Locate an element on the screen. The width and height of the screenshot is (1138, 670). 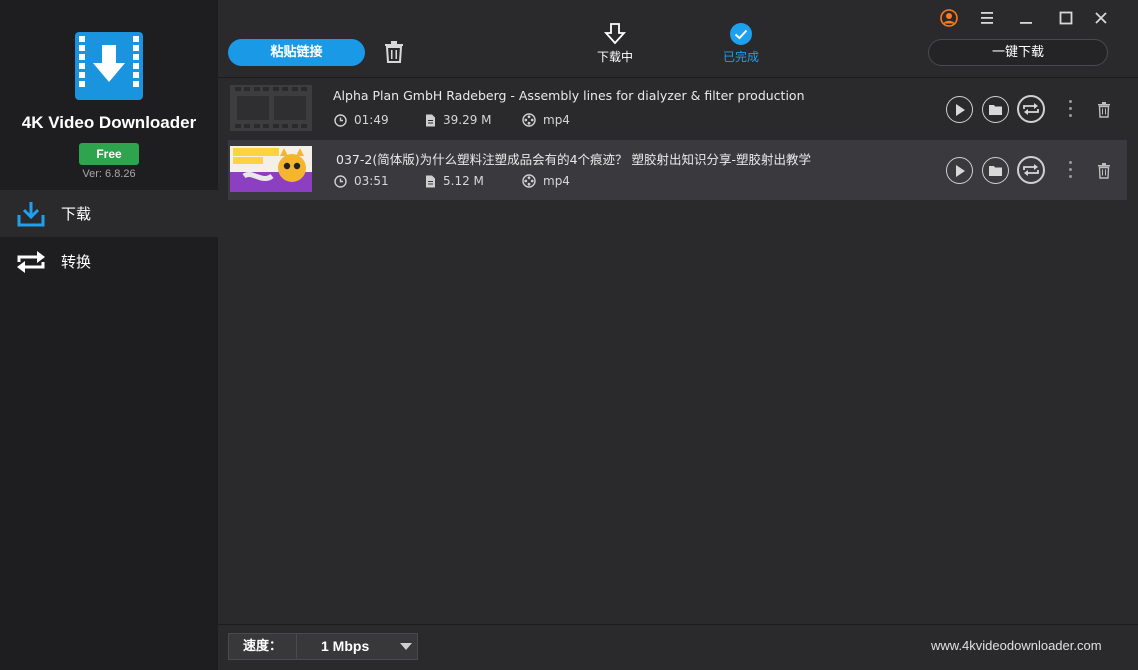
file-size-value: 5.12 M is located at coordinates (463, 181).